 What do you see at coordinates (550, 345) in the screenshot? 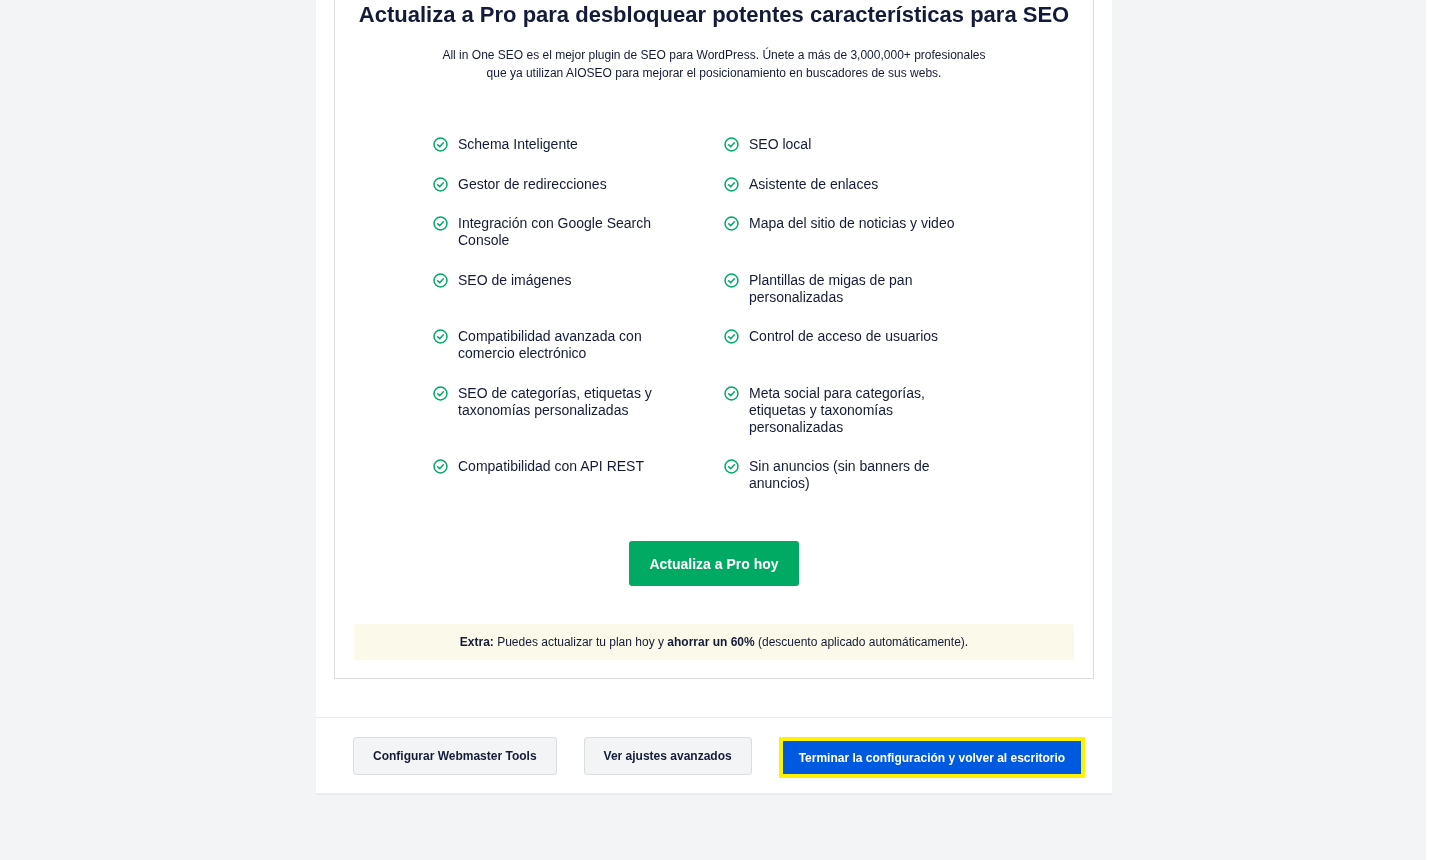
I see `feature-label: Compatibilidad avanzada con comercio electrónico` at bounding box center [550, 345].